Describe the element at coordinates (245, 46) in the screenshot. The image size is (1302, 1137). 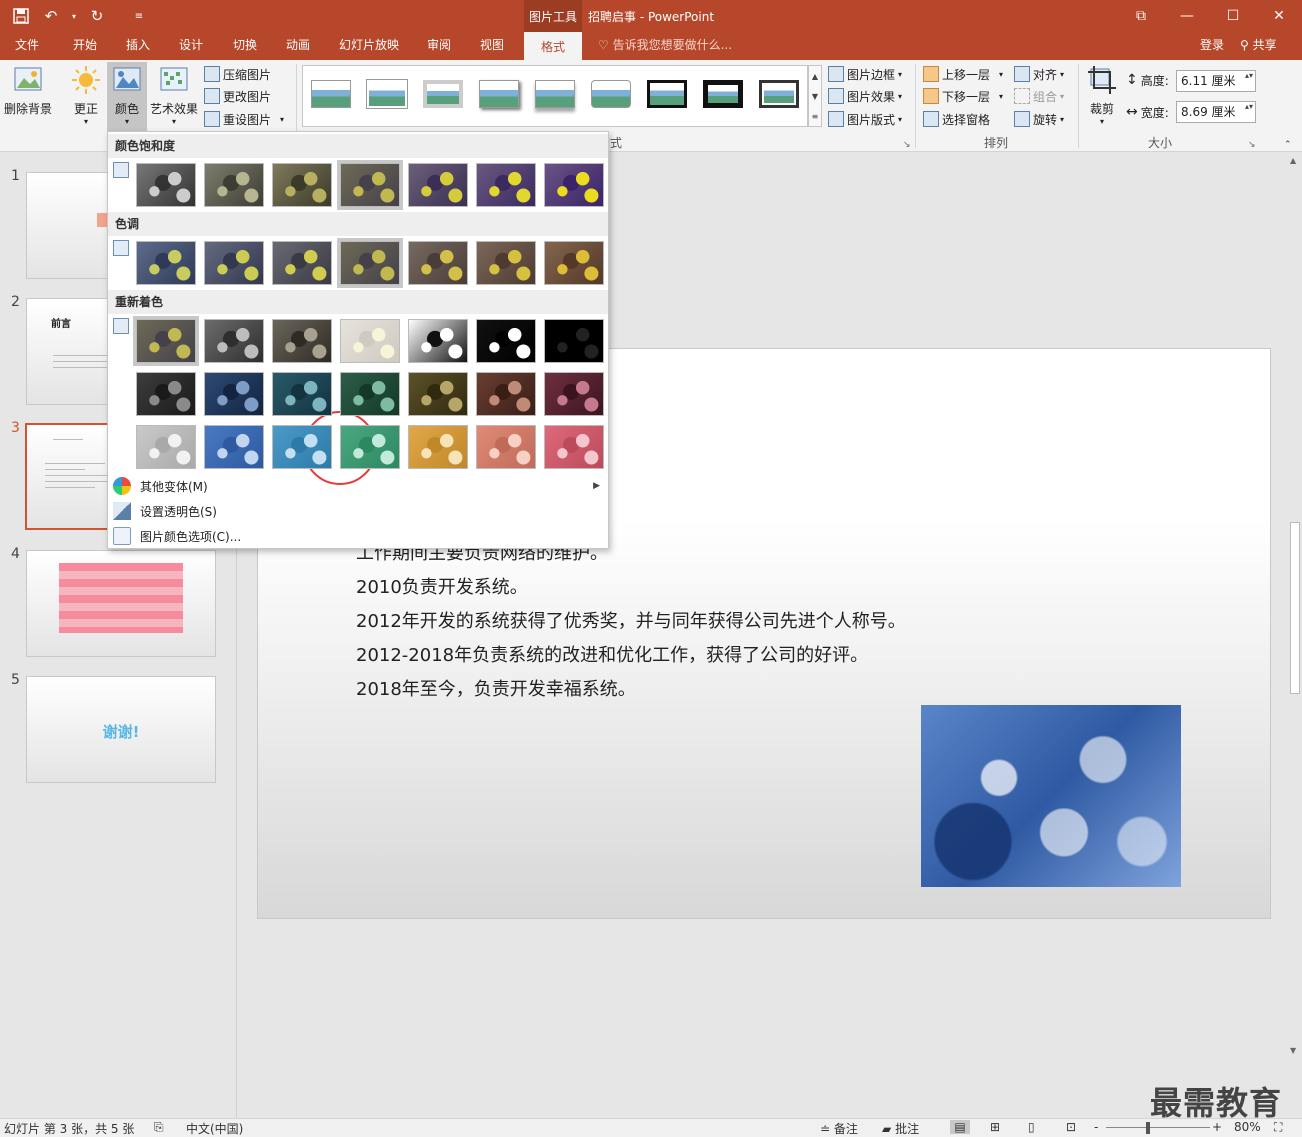
I see `tab-transitions: 切换` at that location.